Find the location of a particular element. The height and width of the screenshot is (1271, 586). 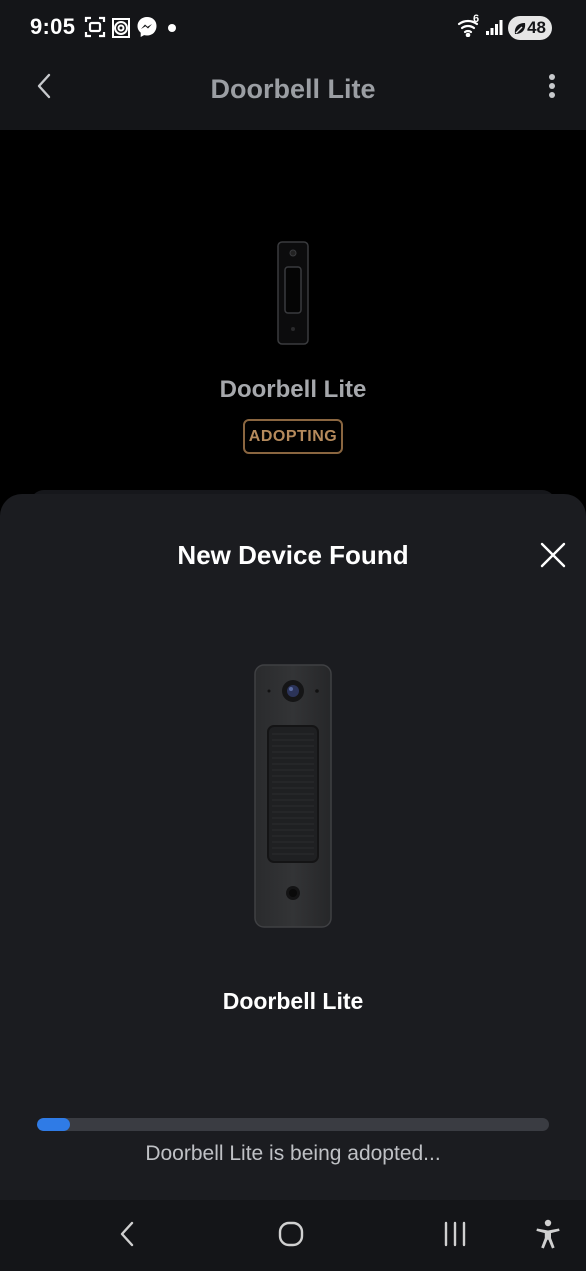

accessibility-icon is located at coordinates (548, 1236).